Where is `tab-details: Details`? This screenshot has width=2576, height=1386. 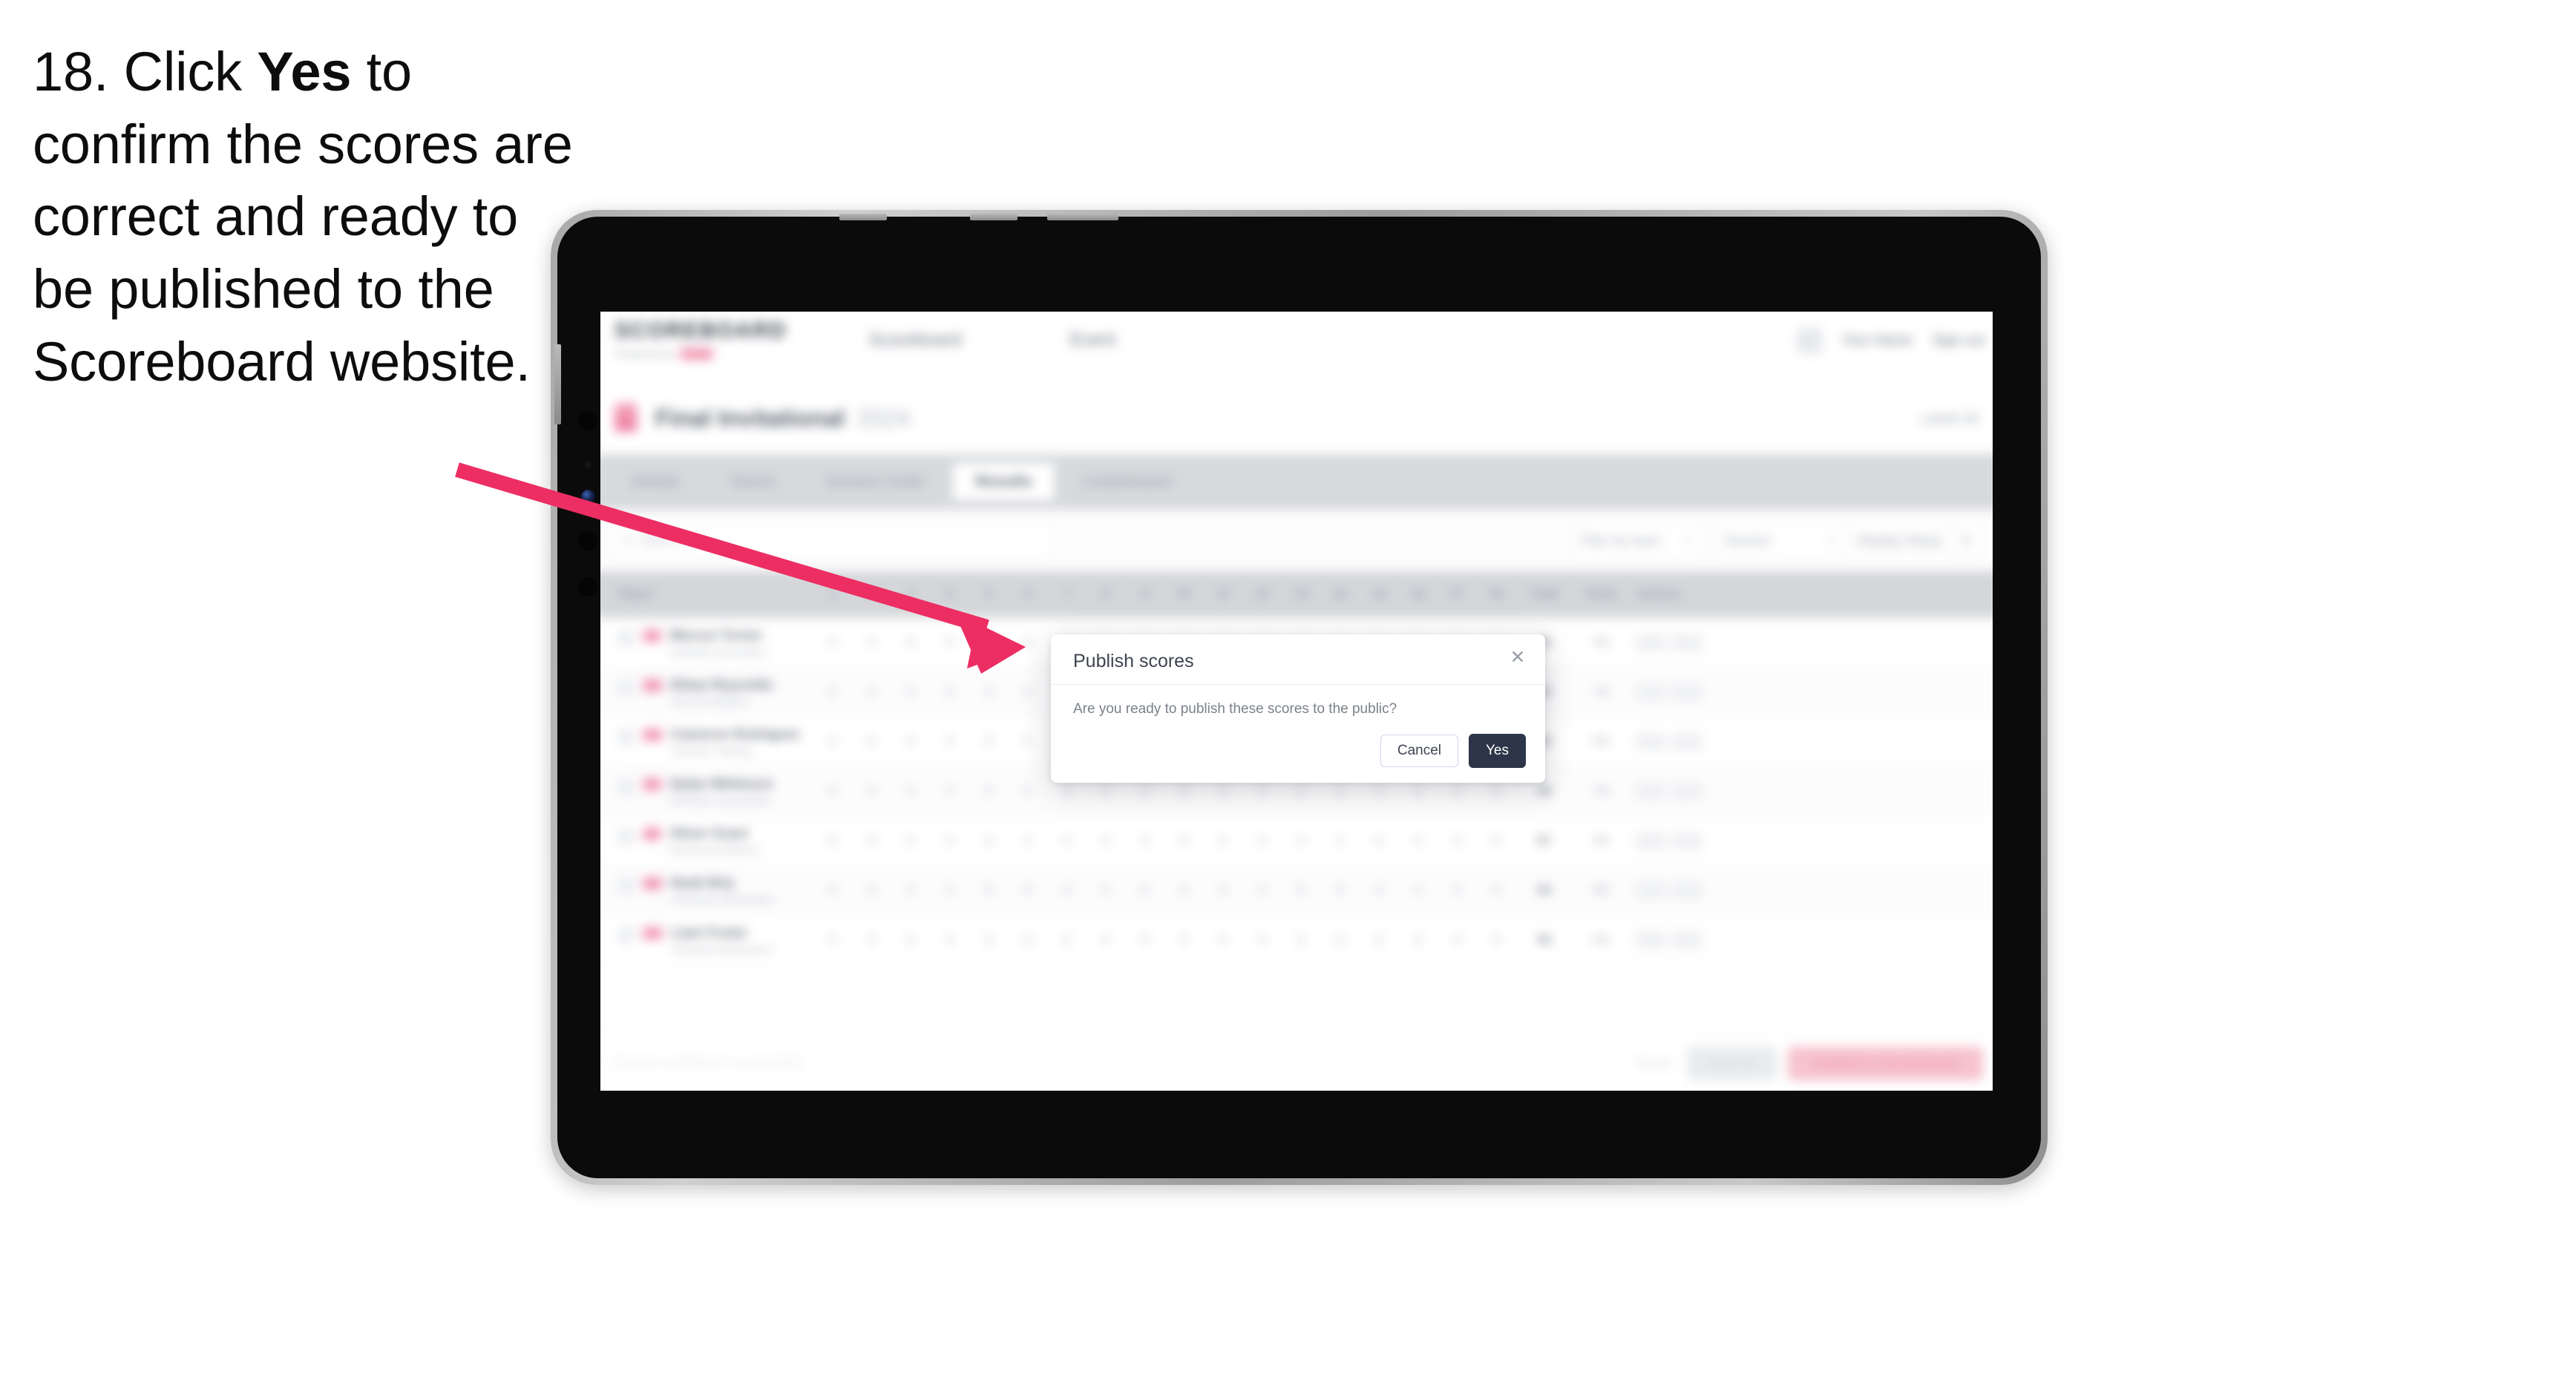 tab-details: Details is located at coordinates (655, 482).